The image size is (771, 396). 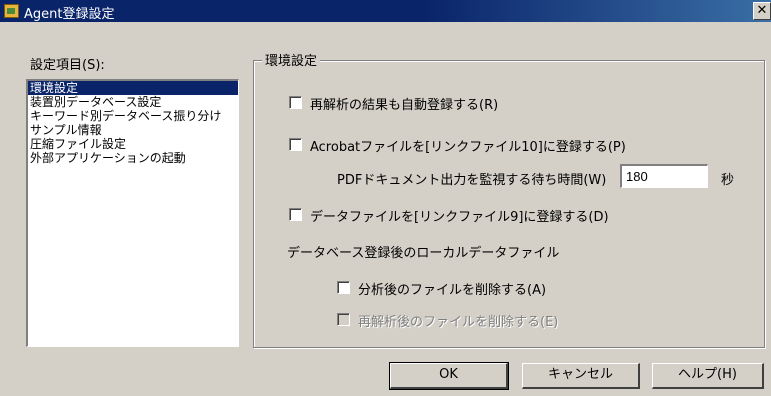 What do you see at coordinates (452, 288) in the screenshot?
I see `delete-after-analysis-label: 分析後のファイルを削除する(A)` at bounding box center [452, 288].